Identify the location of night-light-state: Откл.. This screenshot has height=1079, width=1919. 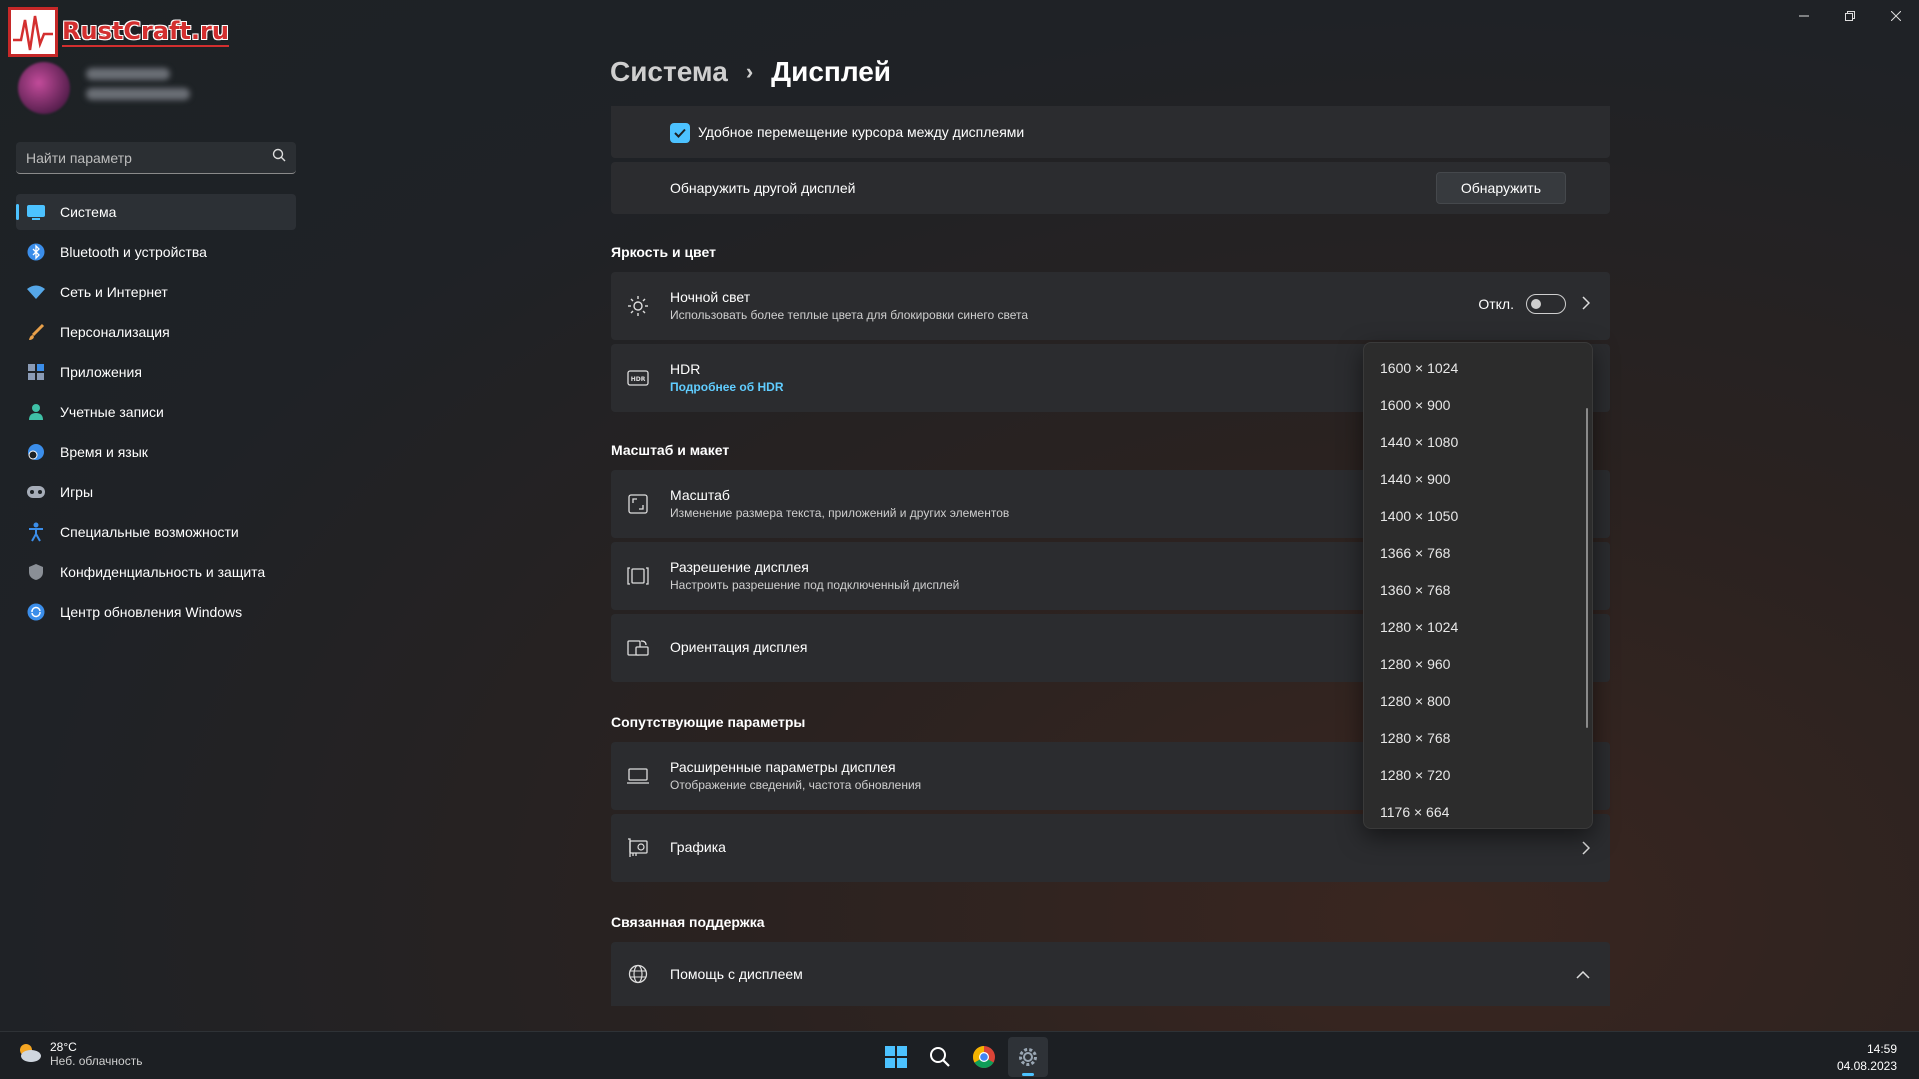
(1496, 304).